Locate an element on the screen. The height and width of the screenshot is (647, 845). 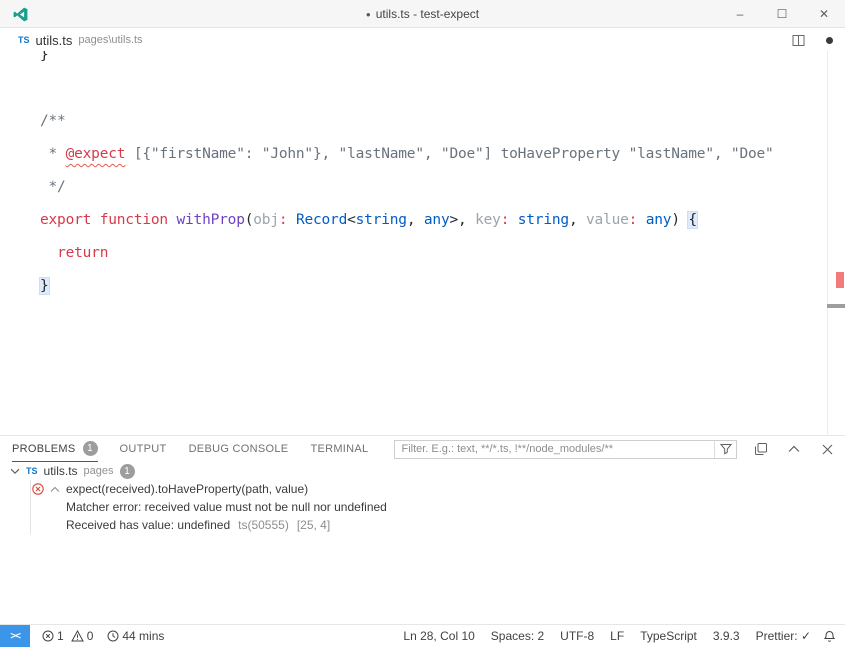
timer-label: 44 mins is located at coordinates (143, 636).